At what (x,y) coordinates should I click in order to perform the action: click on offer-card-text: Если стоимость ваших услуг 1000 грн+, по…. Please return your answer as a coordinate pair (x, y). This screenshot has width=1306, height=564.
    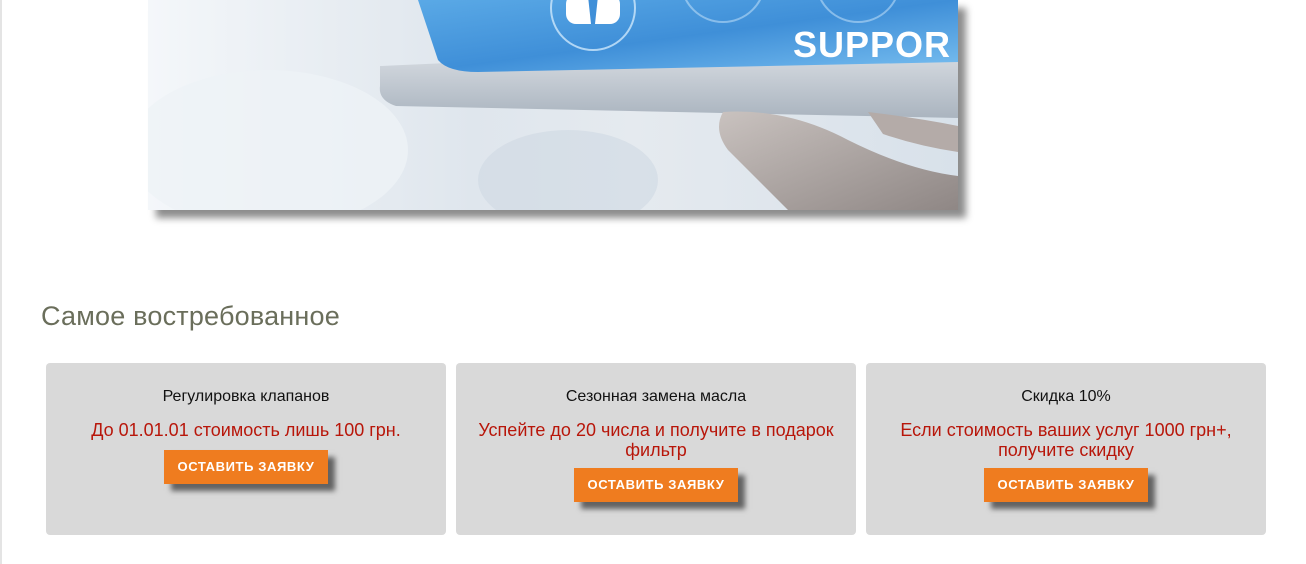
    Looking at the image, I should click on (1066, 440).